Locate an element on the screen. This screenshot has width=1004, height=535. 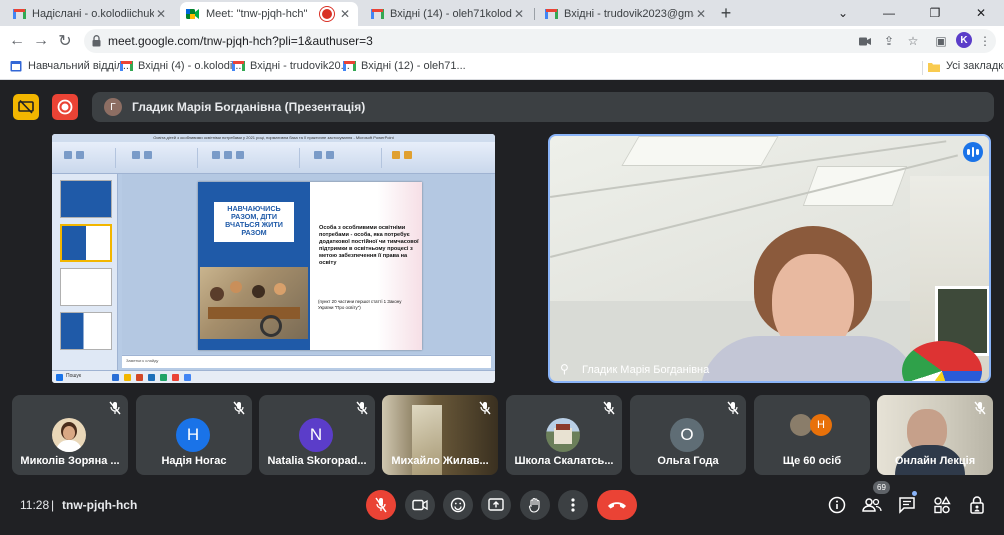
lock-icon is located at coordinates (96, 43).